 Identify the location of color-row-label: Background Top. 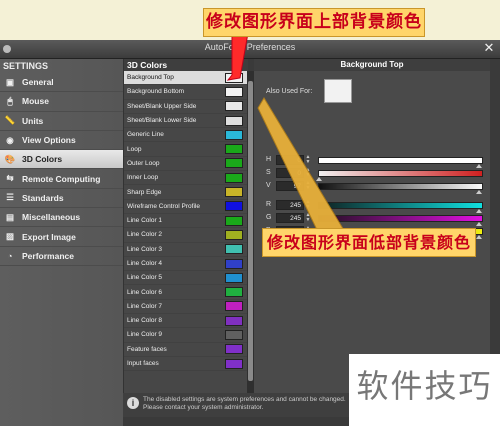
(150, 78).